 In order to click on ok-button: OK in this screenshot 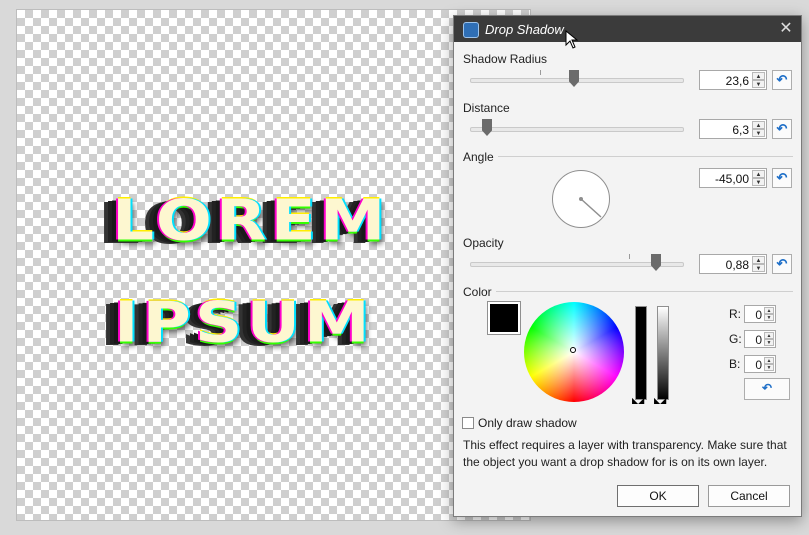, I will do `click(658, 496)`.